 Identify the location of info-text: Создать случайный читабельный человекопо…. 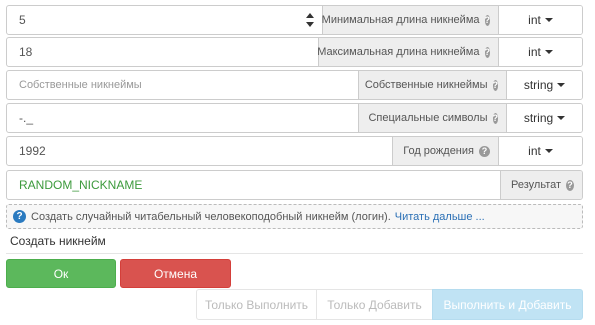
(211, 216).